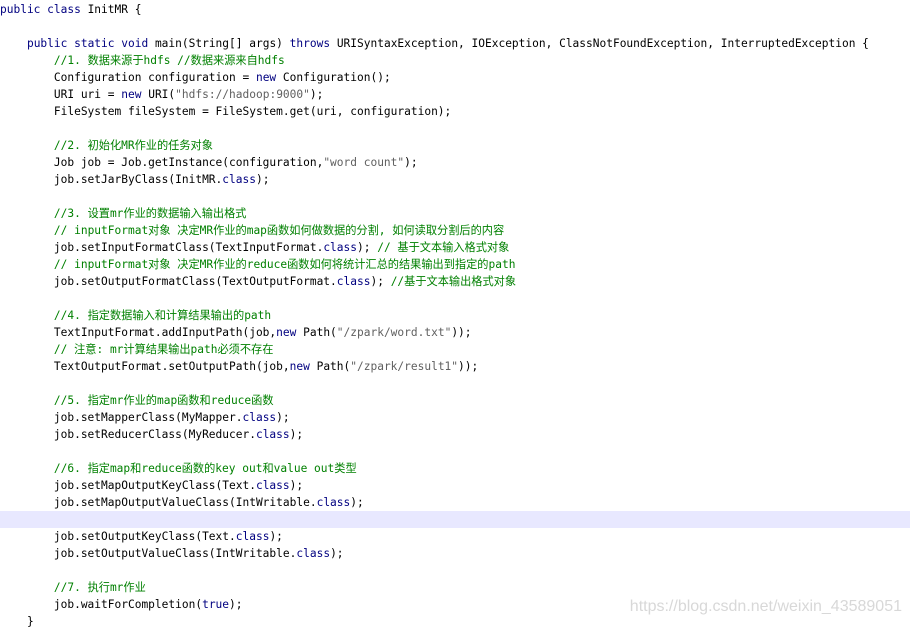 The image size is (910, 630). I want to click on code-line: job.setOutputKeyClass(Text.class);, so click(455, 536).